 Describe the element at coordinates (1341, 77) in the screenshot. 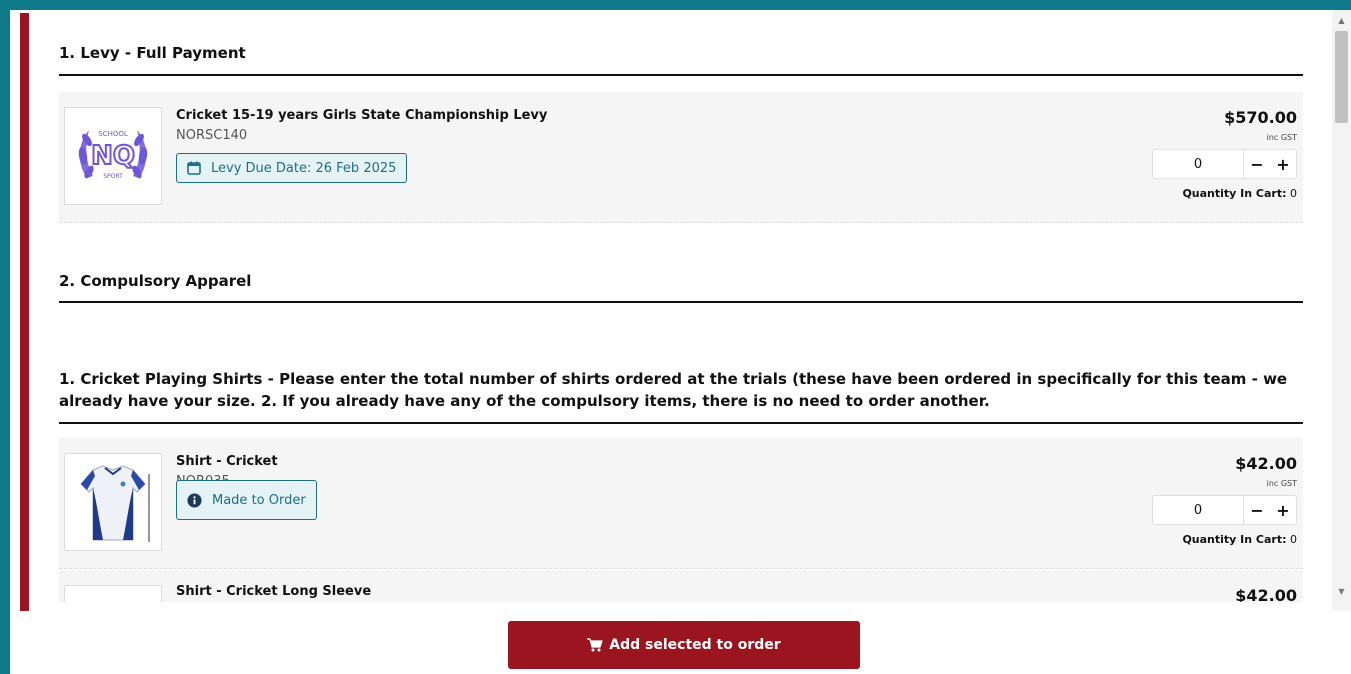

I see `scroll-thumb` at that location.